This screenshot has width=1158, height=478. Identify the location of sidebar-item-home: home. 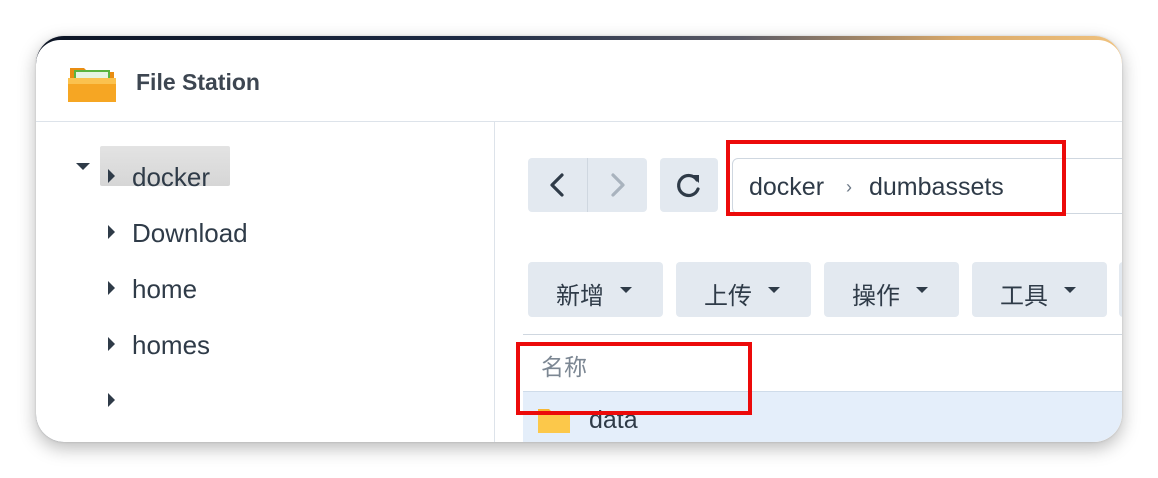
(286, 290).